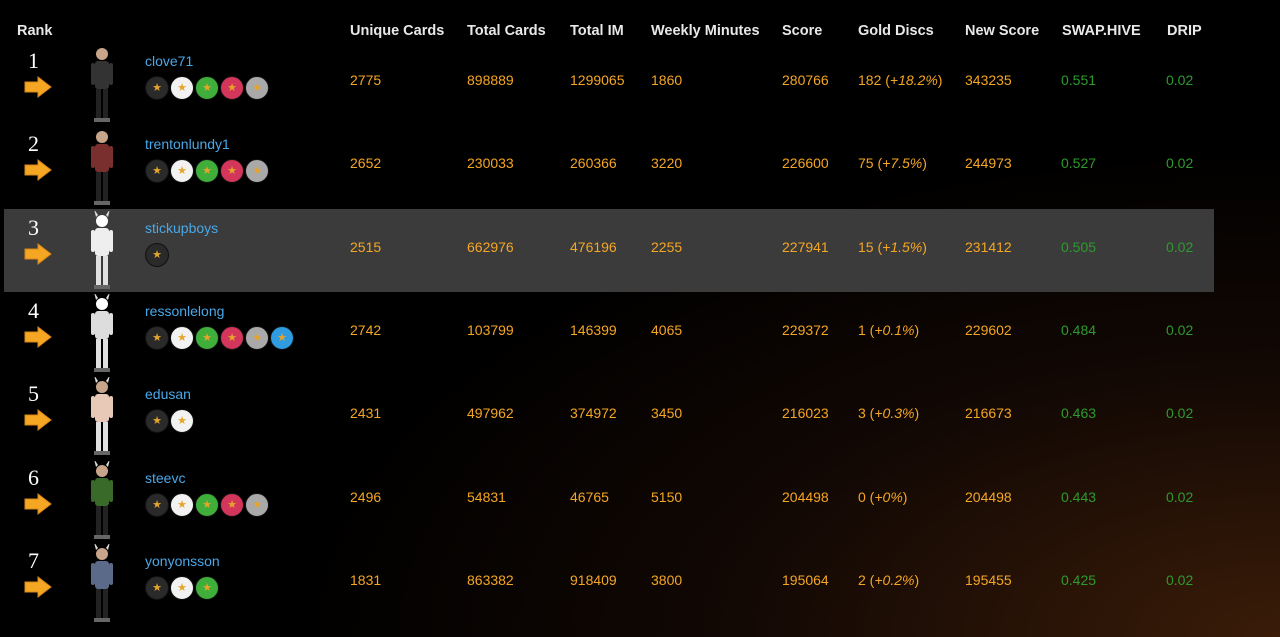  I want to click on new-score-value: 216673, so click(988, 413).